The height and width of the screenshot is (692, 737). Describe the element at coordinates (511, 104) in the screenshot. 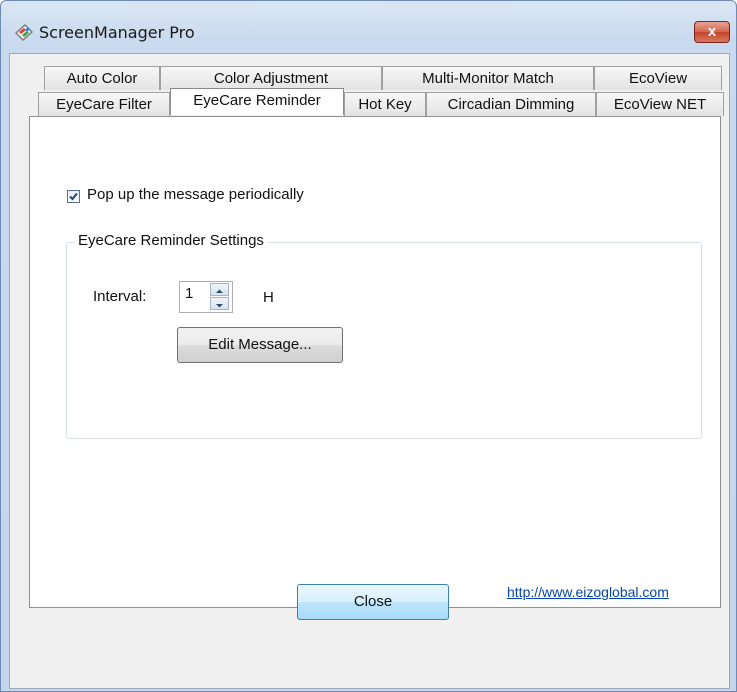

I see `tab-circadian-dimming: Circadian Dimming` at that location.